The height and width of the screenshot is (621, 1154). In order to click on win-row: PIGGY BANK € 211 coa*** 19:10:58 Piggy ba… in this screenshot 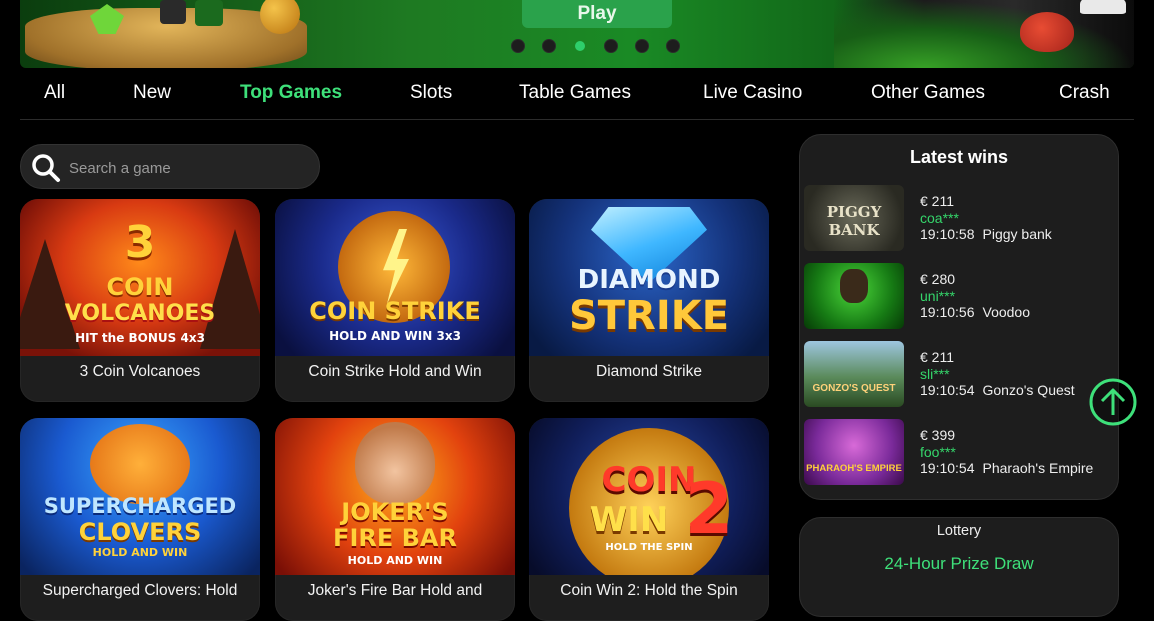, I will do `click(959, 219)`.